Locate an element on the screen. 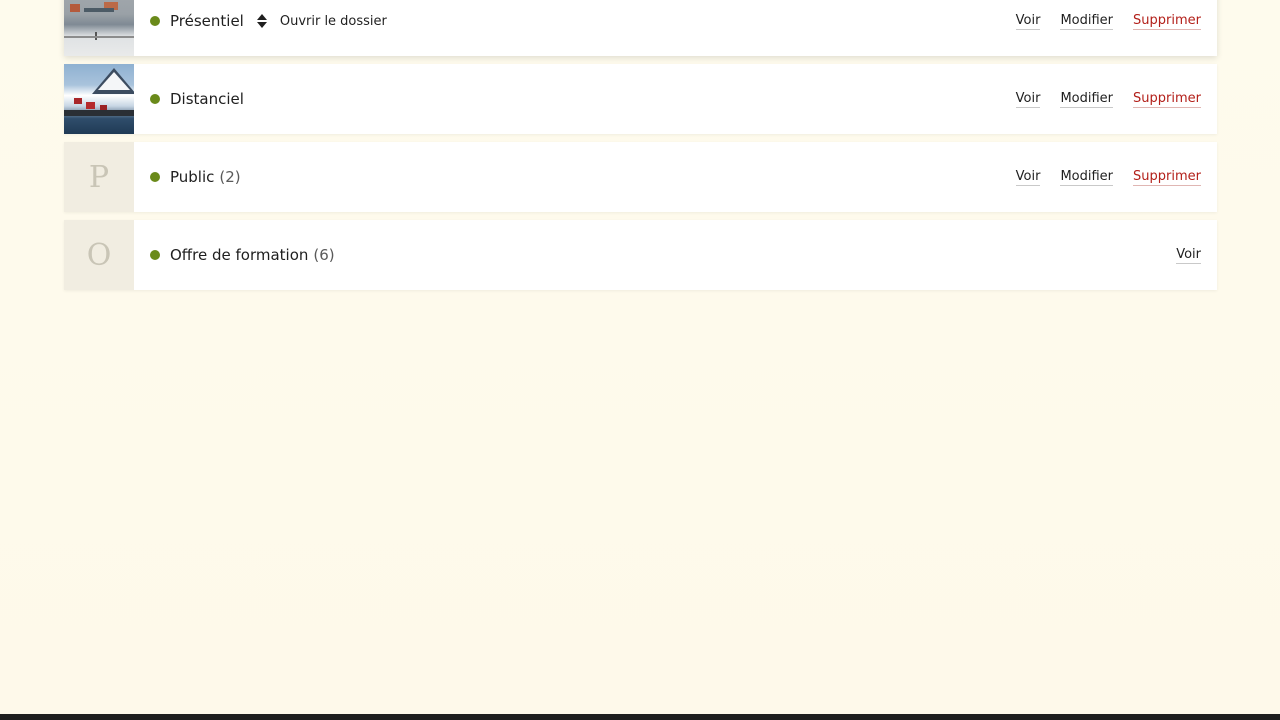 The image size is (1280, 720). item-count: (6) is located at coordinates (324, 255).